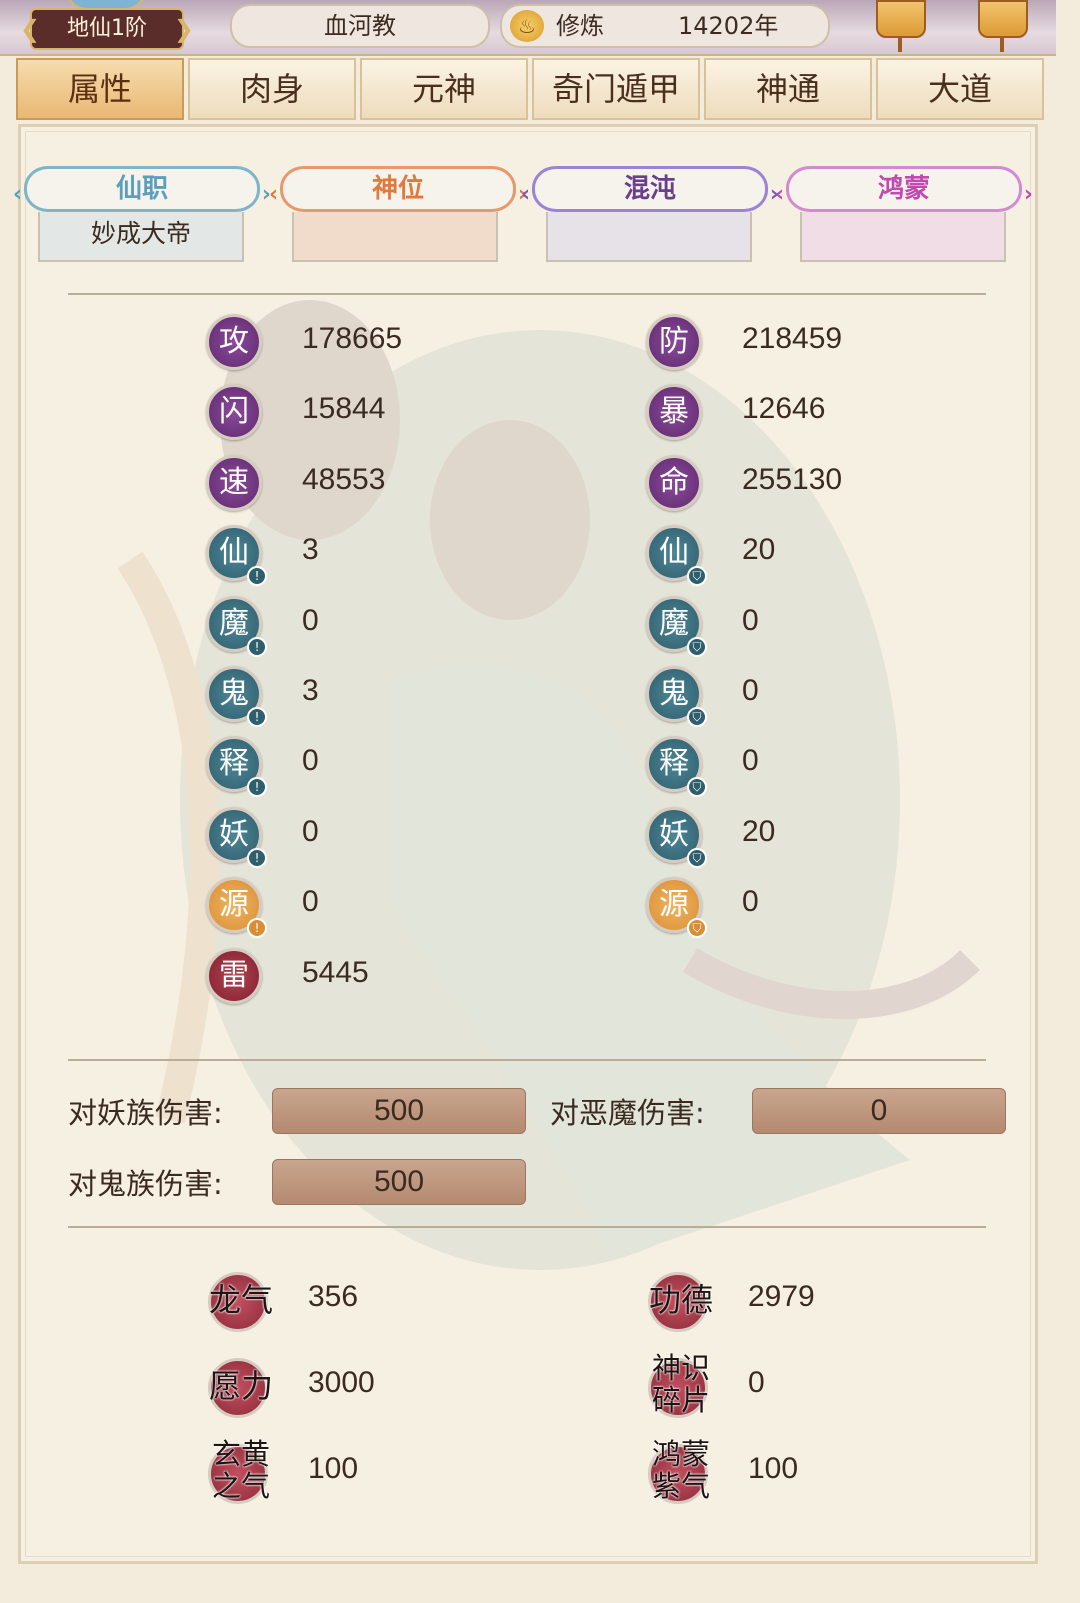 This screenshot has height=1603, width=1080. Describe the element at coordinates (399, 1182) in the screenshot. I see `damage-ghost-value: 500` at that location.